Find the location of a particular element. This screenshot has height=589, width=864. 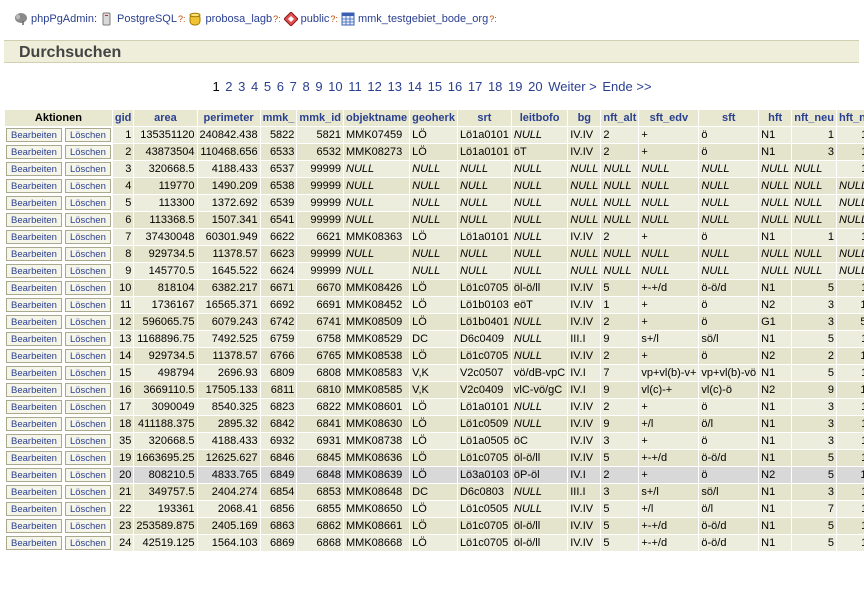

last-page-link: Ende >> is located at coordinates (626, 86).